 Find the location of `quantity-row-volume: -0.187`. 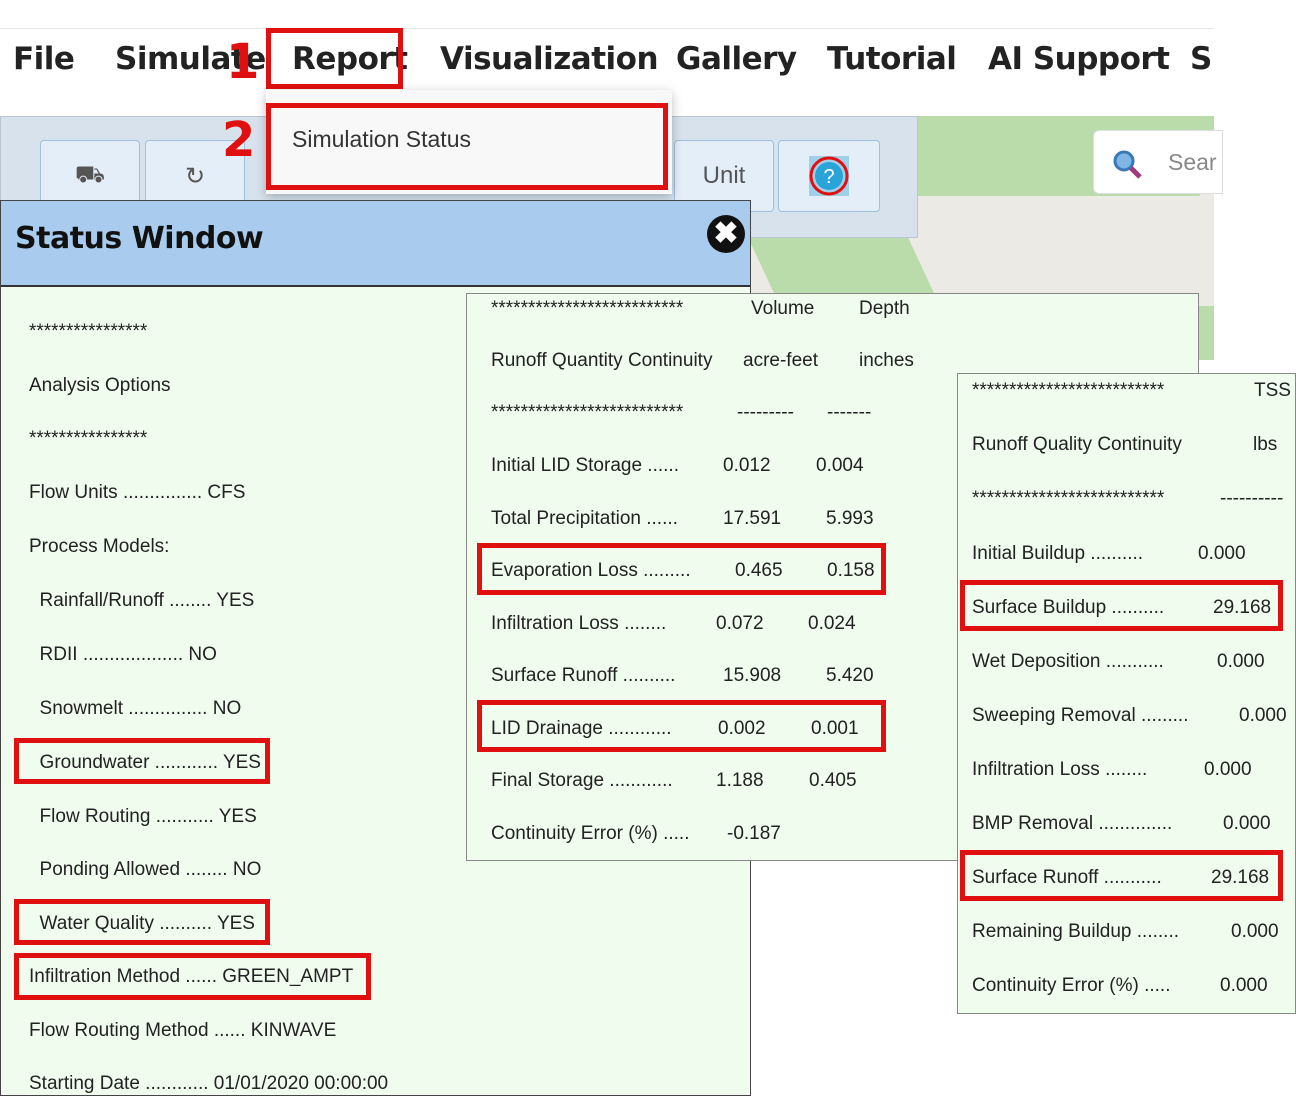

quantity-row-volume: -0.187 is located at coordinates (754, 833).